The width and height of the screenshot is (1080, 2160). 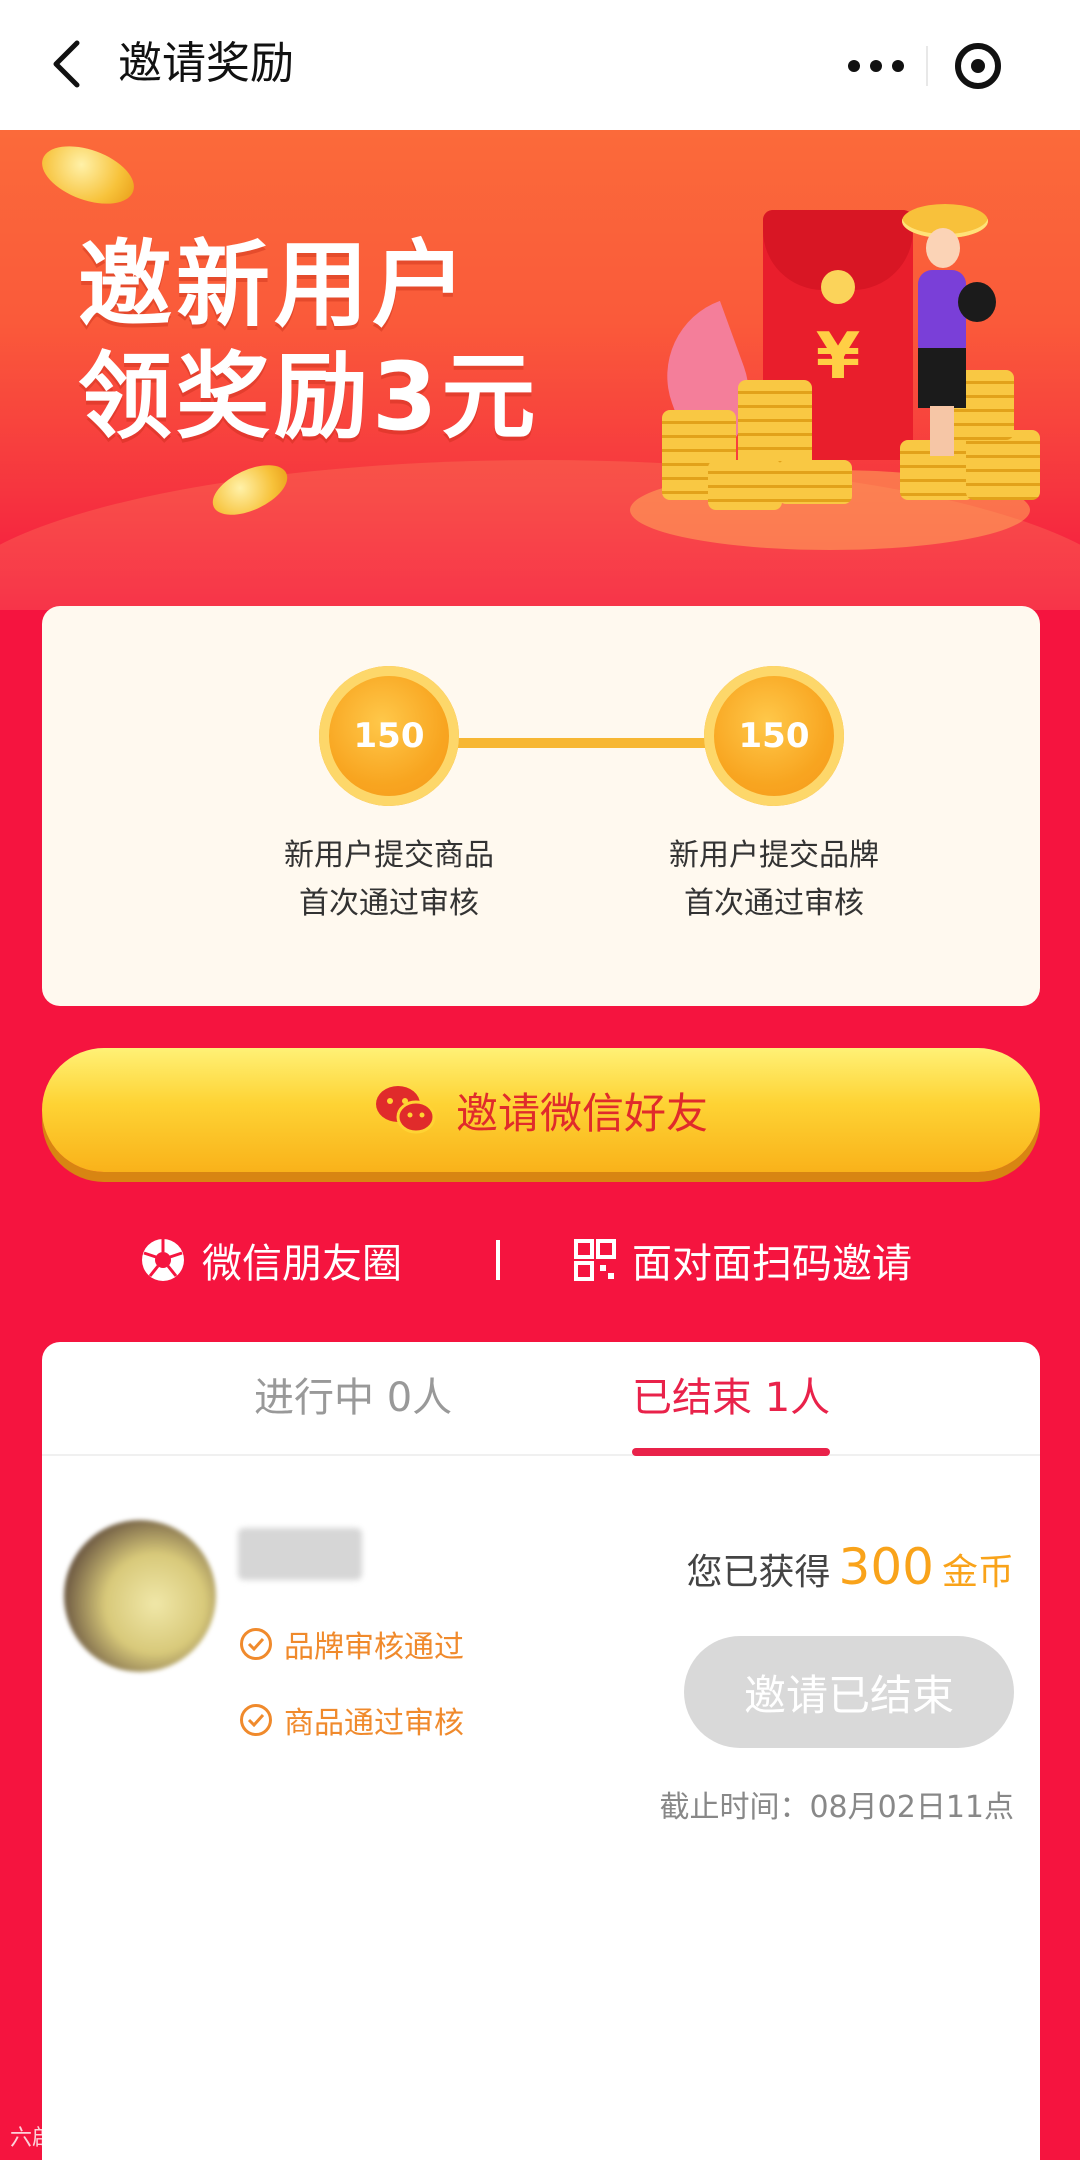 What do you see at coordinates (389, 879) in the screenshot?
I see `reward-step-label: 新用户提交商品 首次通过审核` at bounding box center [389, 879].